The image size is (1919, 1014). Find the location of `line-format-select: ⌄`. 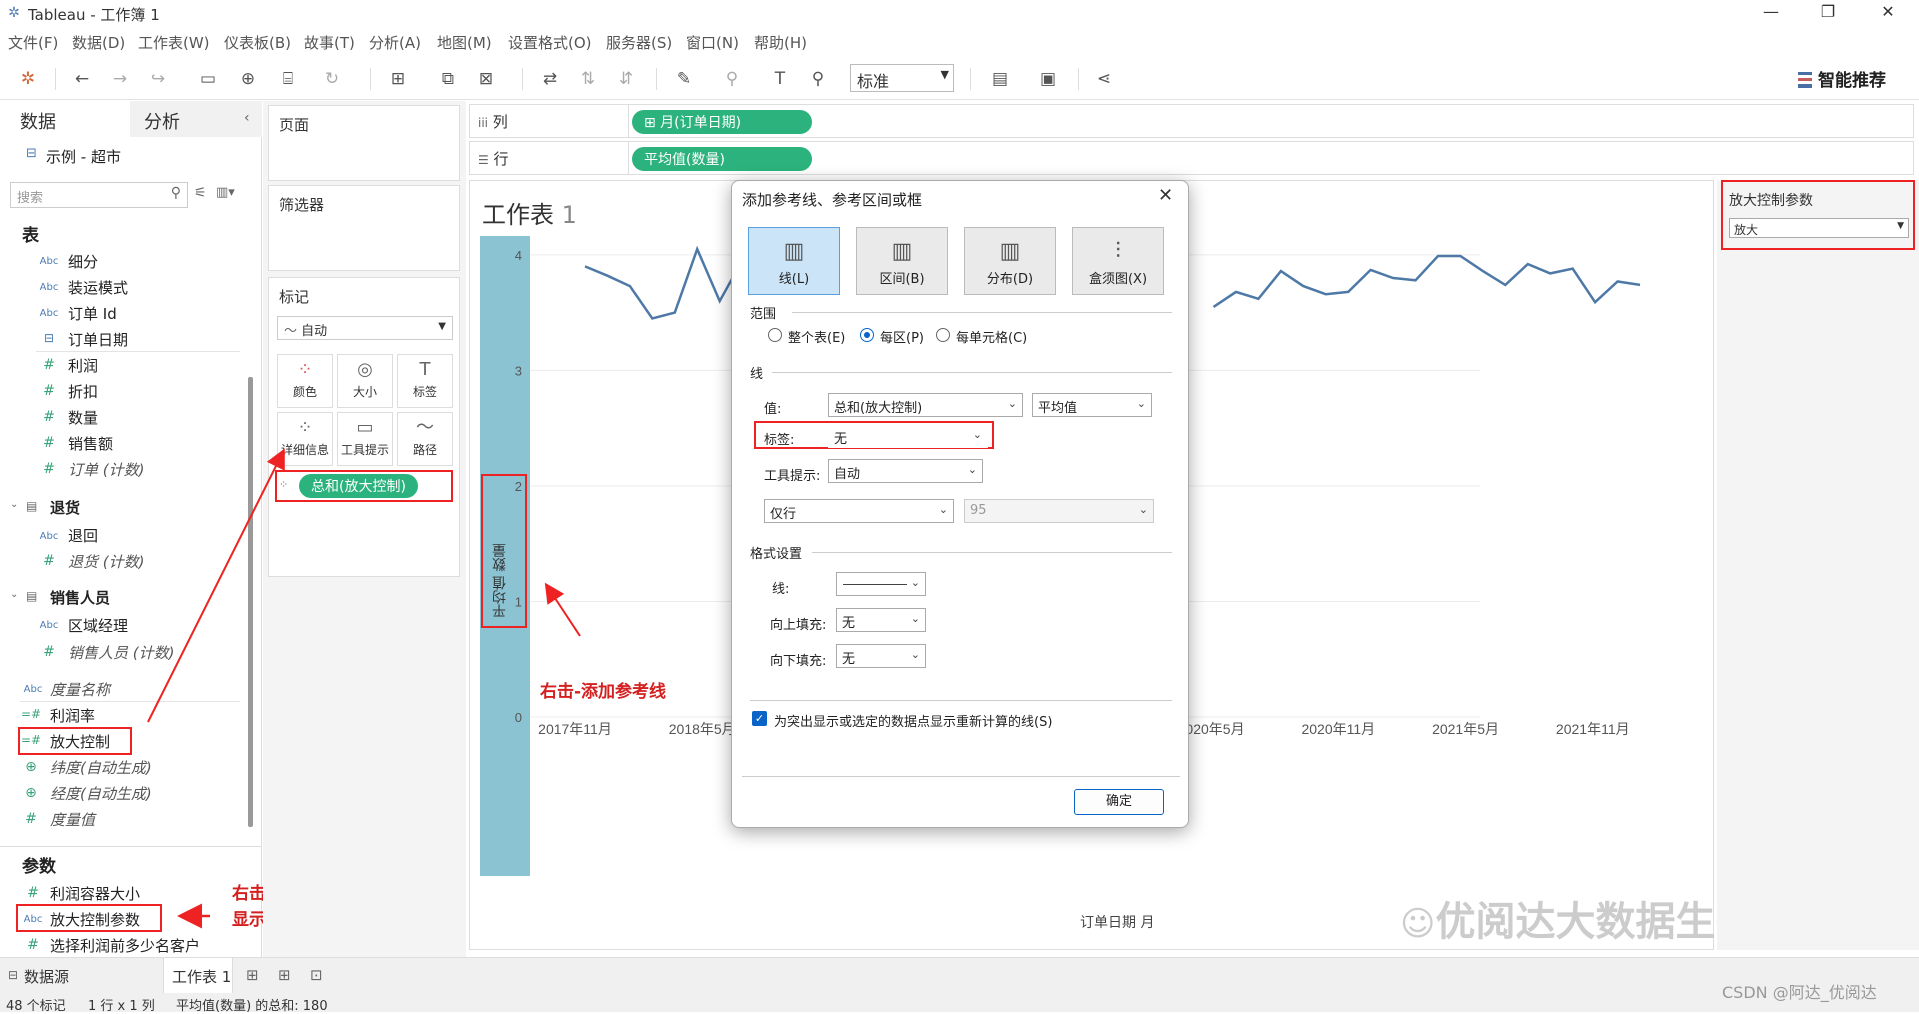

line-format-select: ⌄ is located at coordinates (881, 584).